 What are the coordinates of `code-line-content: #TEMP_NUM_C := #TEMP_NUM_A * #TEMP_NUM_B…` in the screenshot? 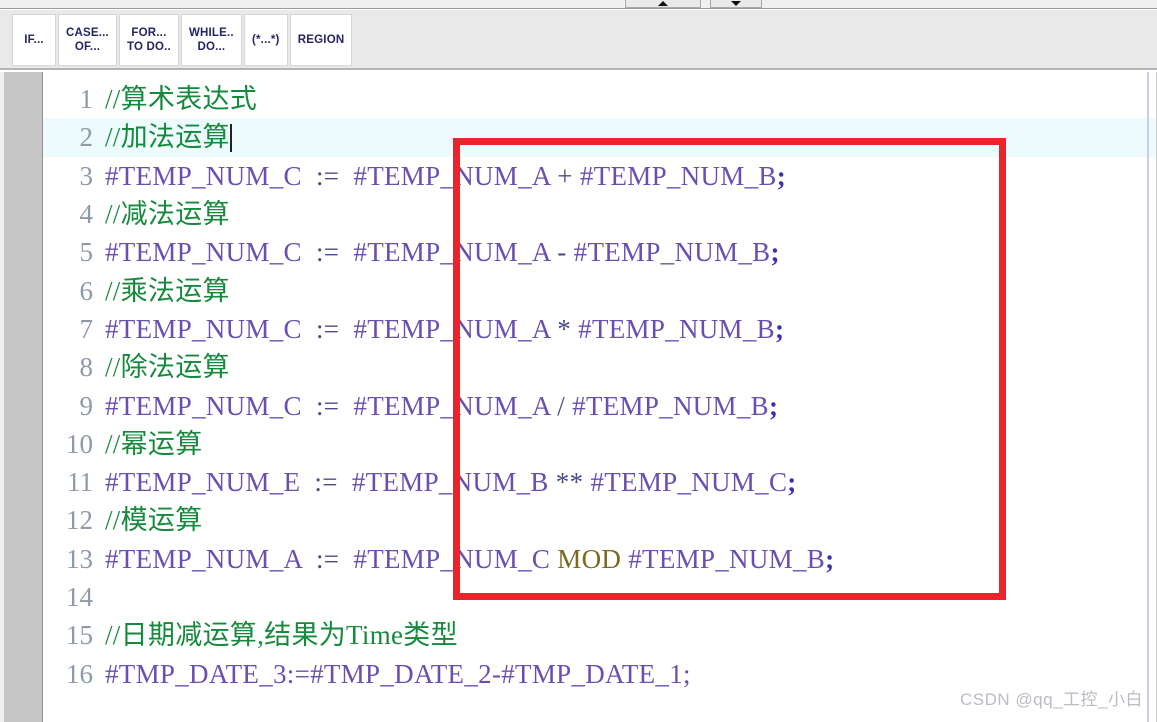 It's located at (631, 329).